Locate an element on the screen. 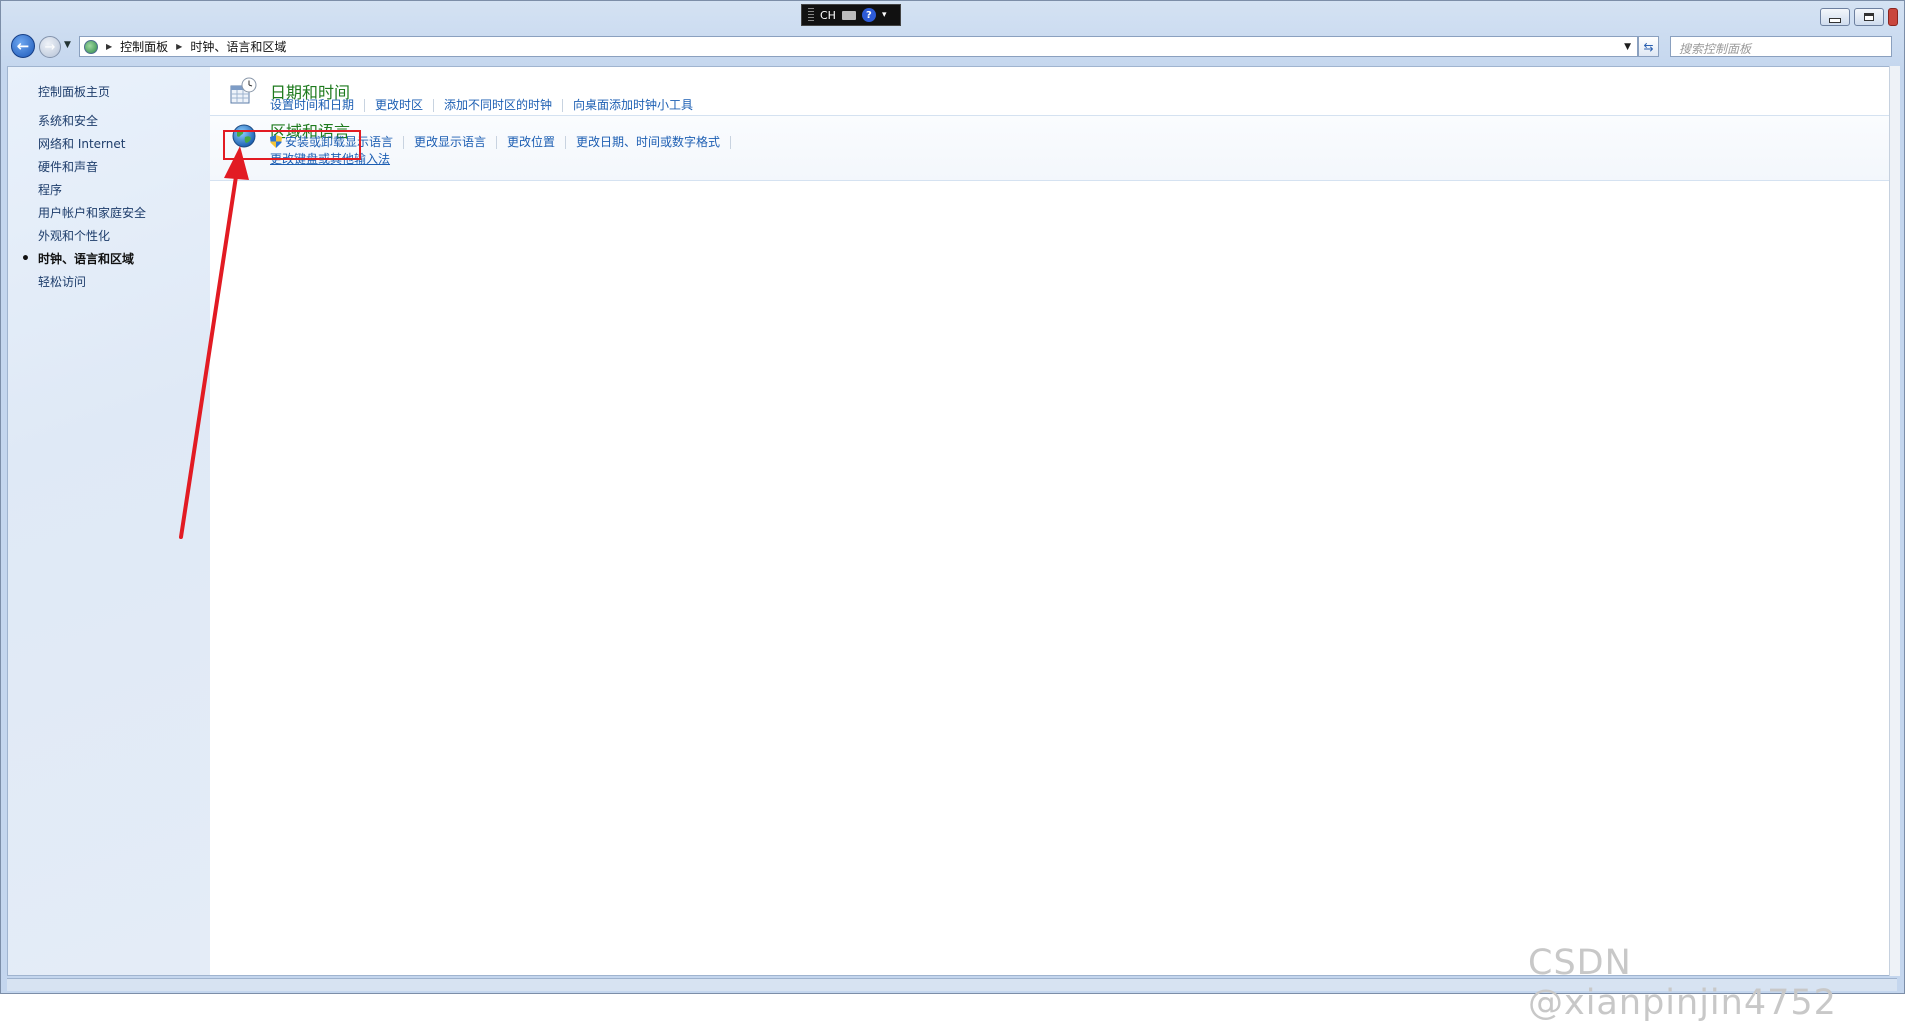 The height and width of the screenshot is (1023, 1905). address-dropdown-icon: ▼ is located at coordinates (1627, 47).